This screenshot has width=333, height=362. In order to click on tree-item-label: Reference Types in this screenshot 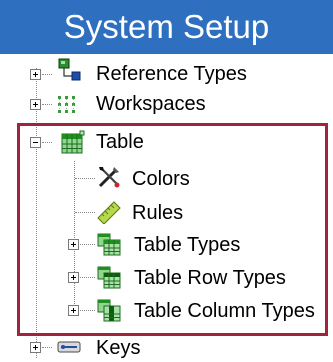, I will do `click(171, 74)`.